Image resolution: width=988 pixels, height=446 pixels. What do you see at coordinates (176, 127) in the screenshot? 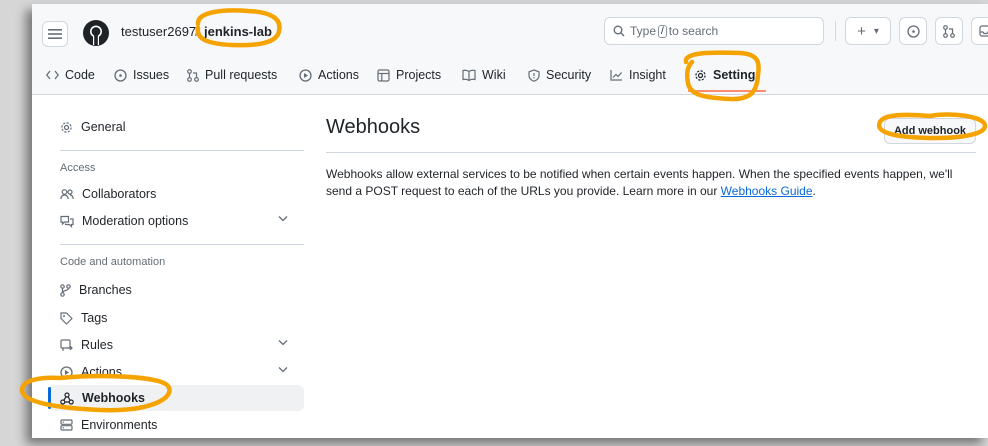
I see `sidebar-item-general: General` at bounding box center [176, 127].